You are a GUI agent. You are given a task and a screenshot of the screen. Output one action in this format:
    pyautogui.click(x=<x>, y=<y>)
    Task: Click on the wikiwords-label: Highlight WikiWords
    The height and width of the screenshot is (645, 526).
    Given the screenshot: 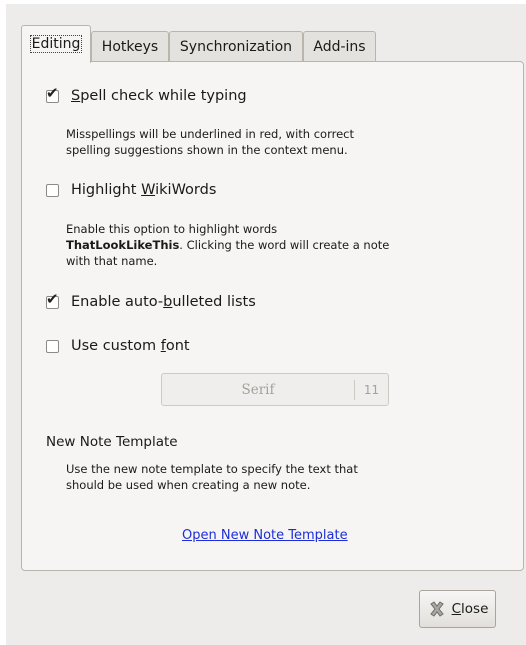 What is the action you would take?
    pyautogui.click(x=144, y=190)
    